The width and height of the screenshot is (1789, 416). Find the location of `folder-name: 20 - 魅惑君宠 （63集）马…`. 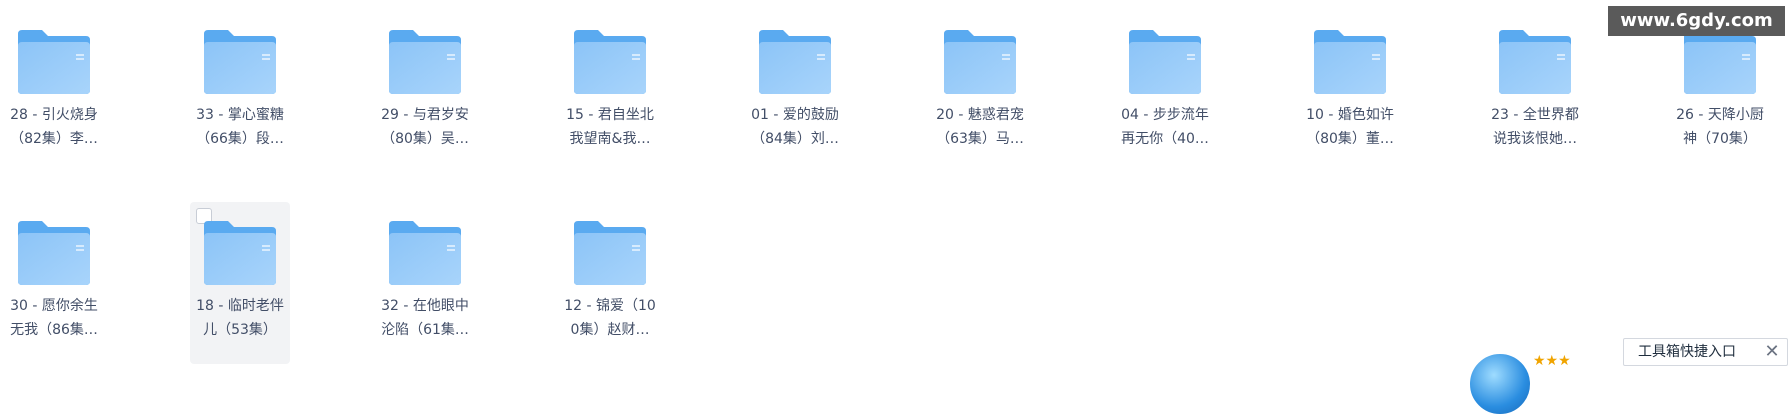

folder-name: 20 - 魅惑君宠 （63集）马… is located at coordinates (980, 127).